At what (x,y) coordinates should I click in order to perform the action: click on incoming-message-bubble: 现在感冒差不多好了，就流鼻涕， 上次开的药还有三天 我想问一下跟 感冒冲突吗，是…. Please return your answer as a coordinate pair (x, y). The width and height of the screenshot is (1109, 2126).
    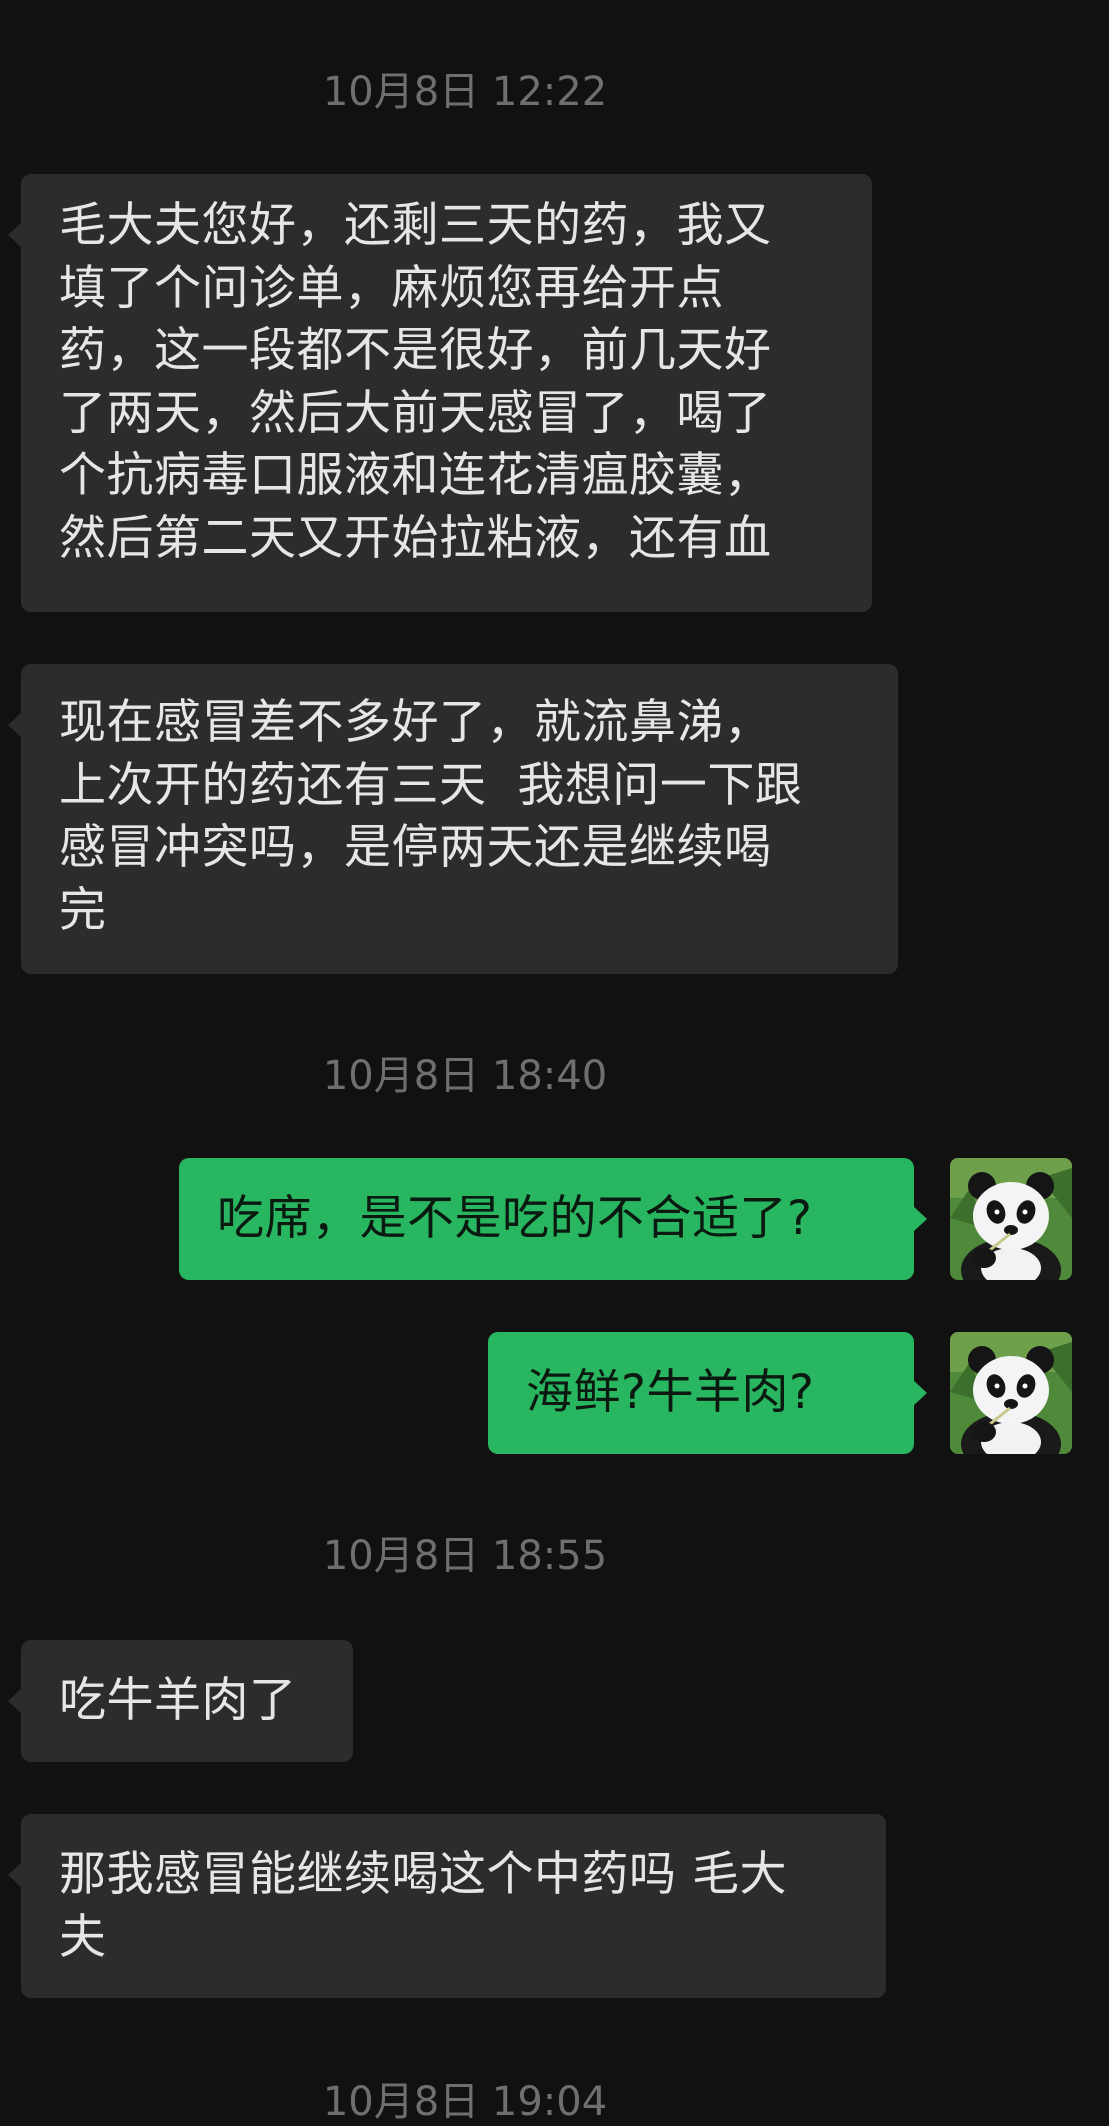
    Looking at the image, I should click on (453, 819).